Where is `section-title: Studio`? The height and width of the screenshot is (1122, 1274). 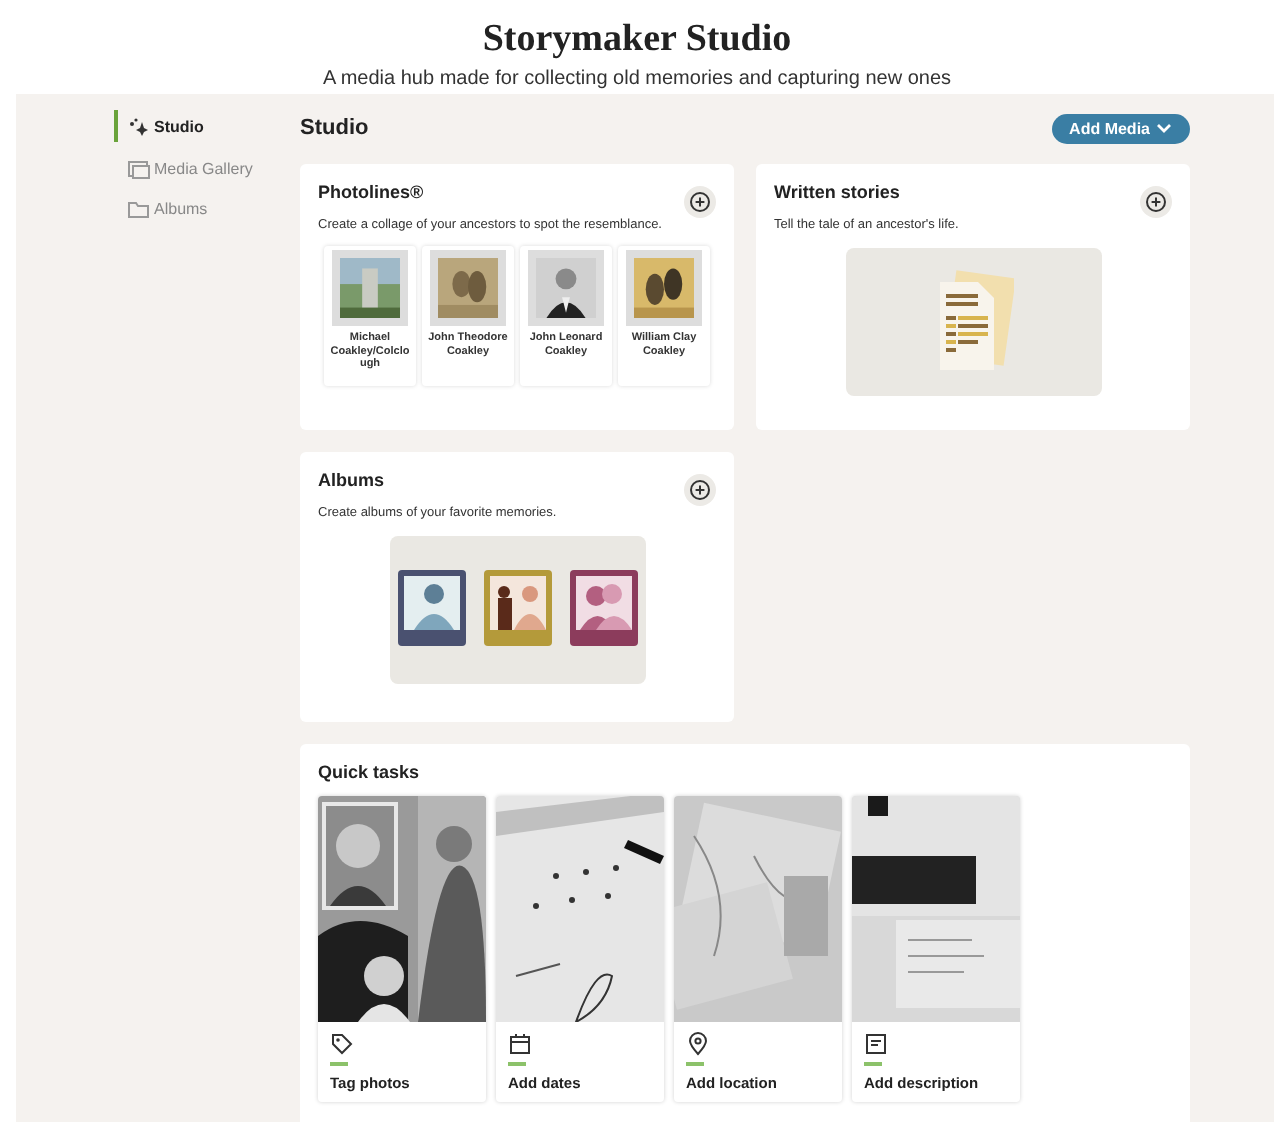
section-title: Studio is located at coordinates (334, 128).